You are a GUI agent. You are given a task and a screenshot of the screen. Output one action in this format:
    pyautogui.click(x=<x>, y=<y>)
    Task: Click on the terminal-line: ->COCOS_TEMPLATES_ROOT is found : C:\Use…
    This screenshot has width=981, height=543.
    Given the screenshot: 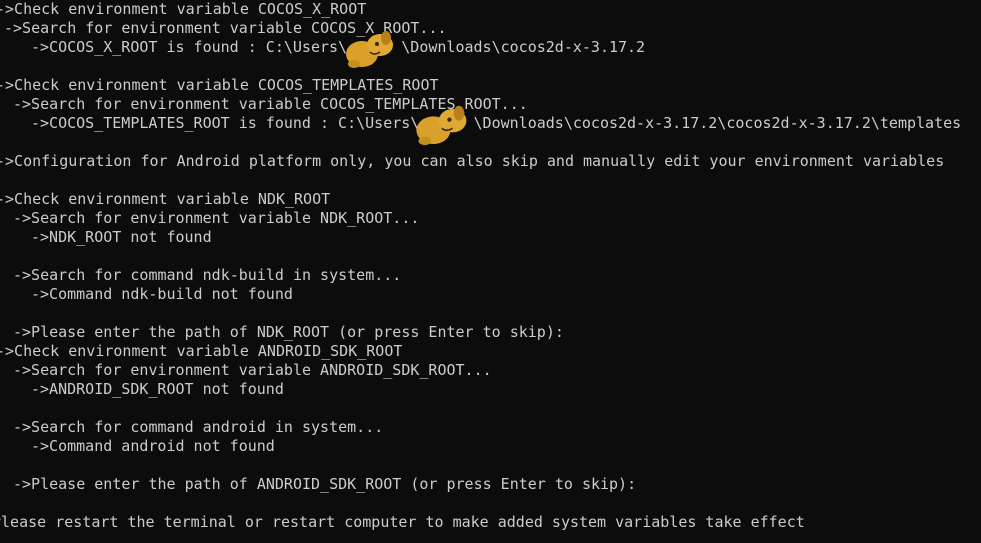 What is the action you would take?
    pyautogui.click(x=496, y=123)
    